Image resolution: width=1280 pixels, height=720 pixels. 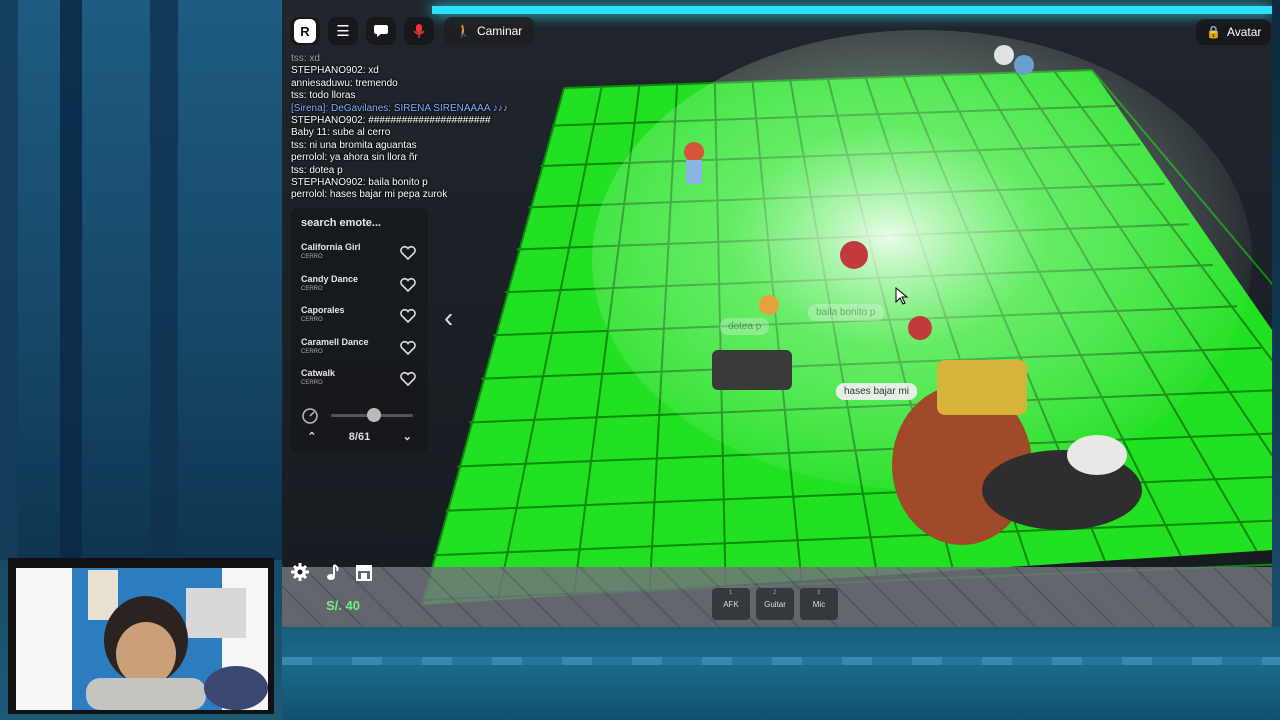 I want to click on chat-message-text: STEPHANO902: ######################, so click(x=391, y=121).